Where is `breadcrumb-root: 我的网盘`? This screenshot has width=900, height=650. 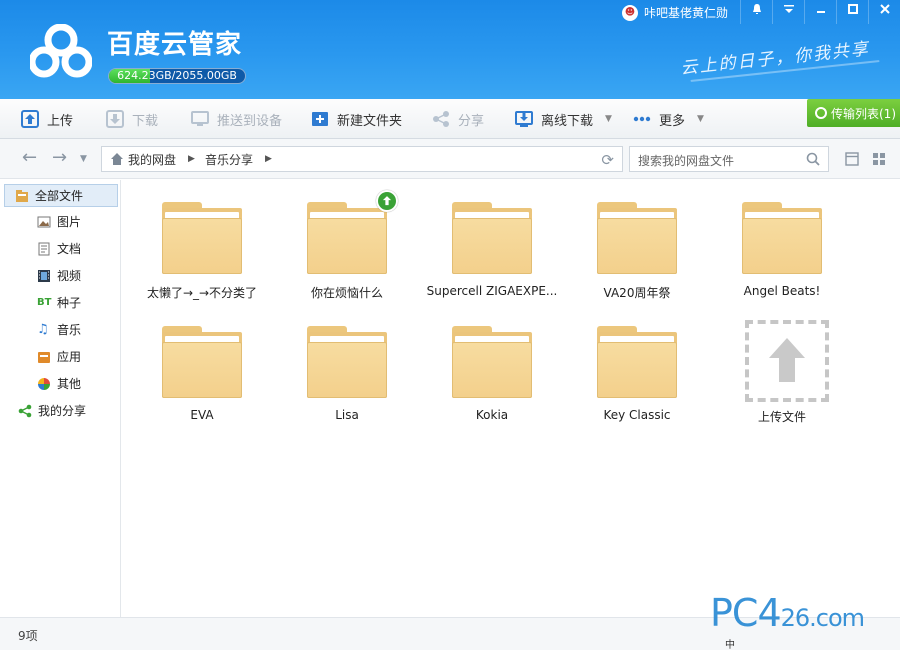
breadcrumb-root: 我的网盘 is located at coordinates (139, 159).